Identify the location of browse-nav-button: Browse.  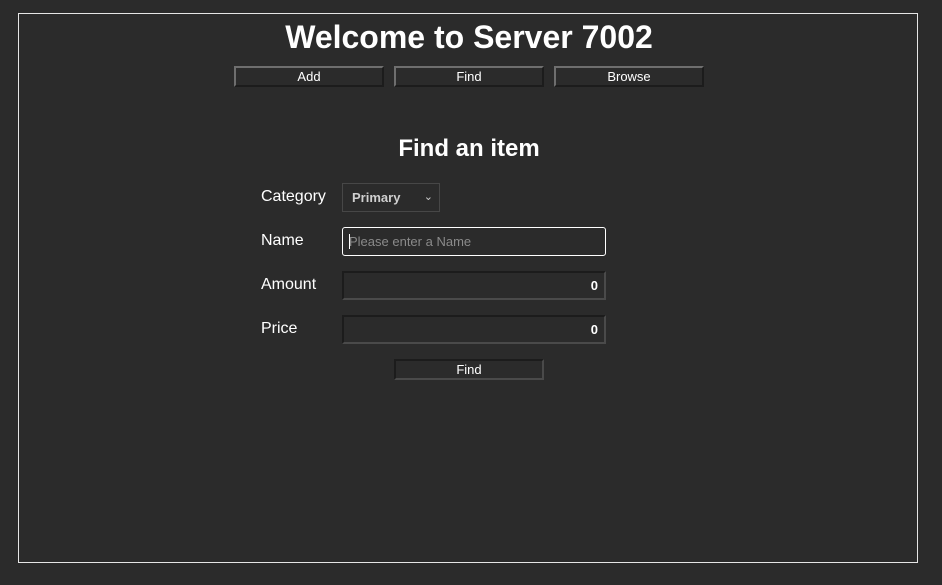
(629, 76).